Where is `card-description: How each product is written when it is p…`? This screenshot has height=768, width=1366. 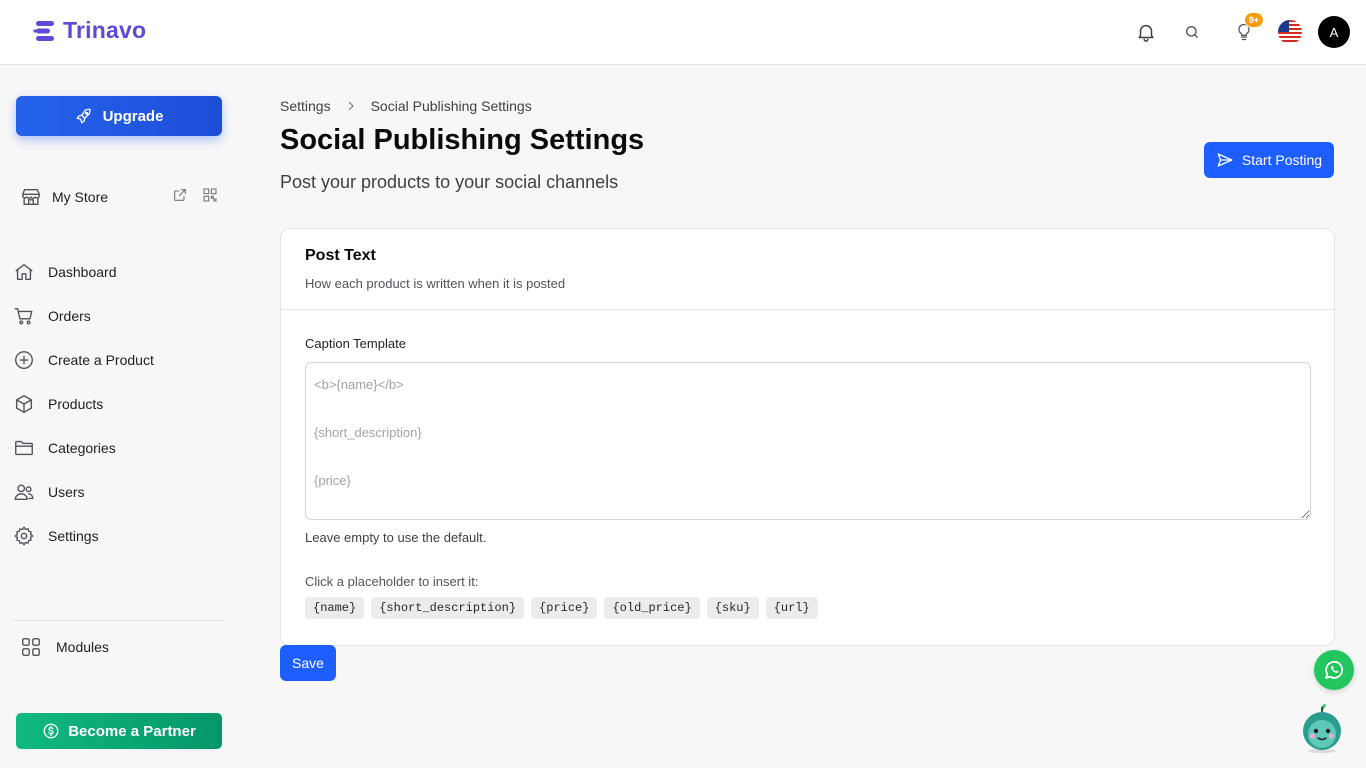 card-description: How each product is written when it is p… is located at coordinates (435, 283).